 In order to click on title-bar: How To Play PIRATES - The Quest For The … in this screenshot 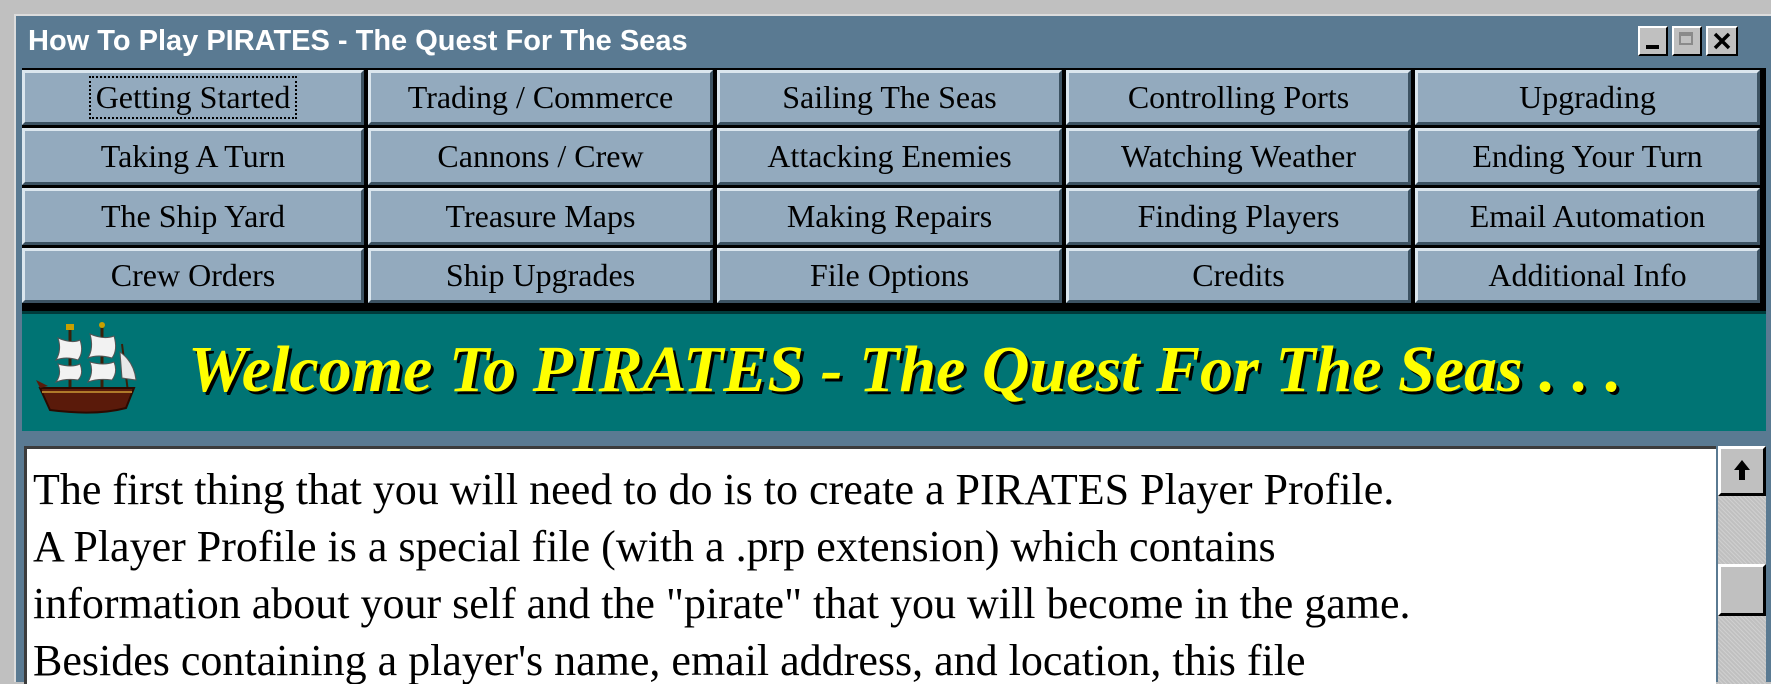, I will do `click(893, 40)`.